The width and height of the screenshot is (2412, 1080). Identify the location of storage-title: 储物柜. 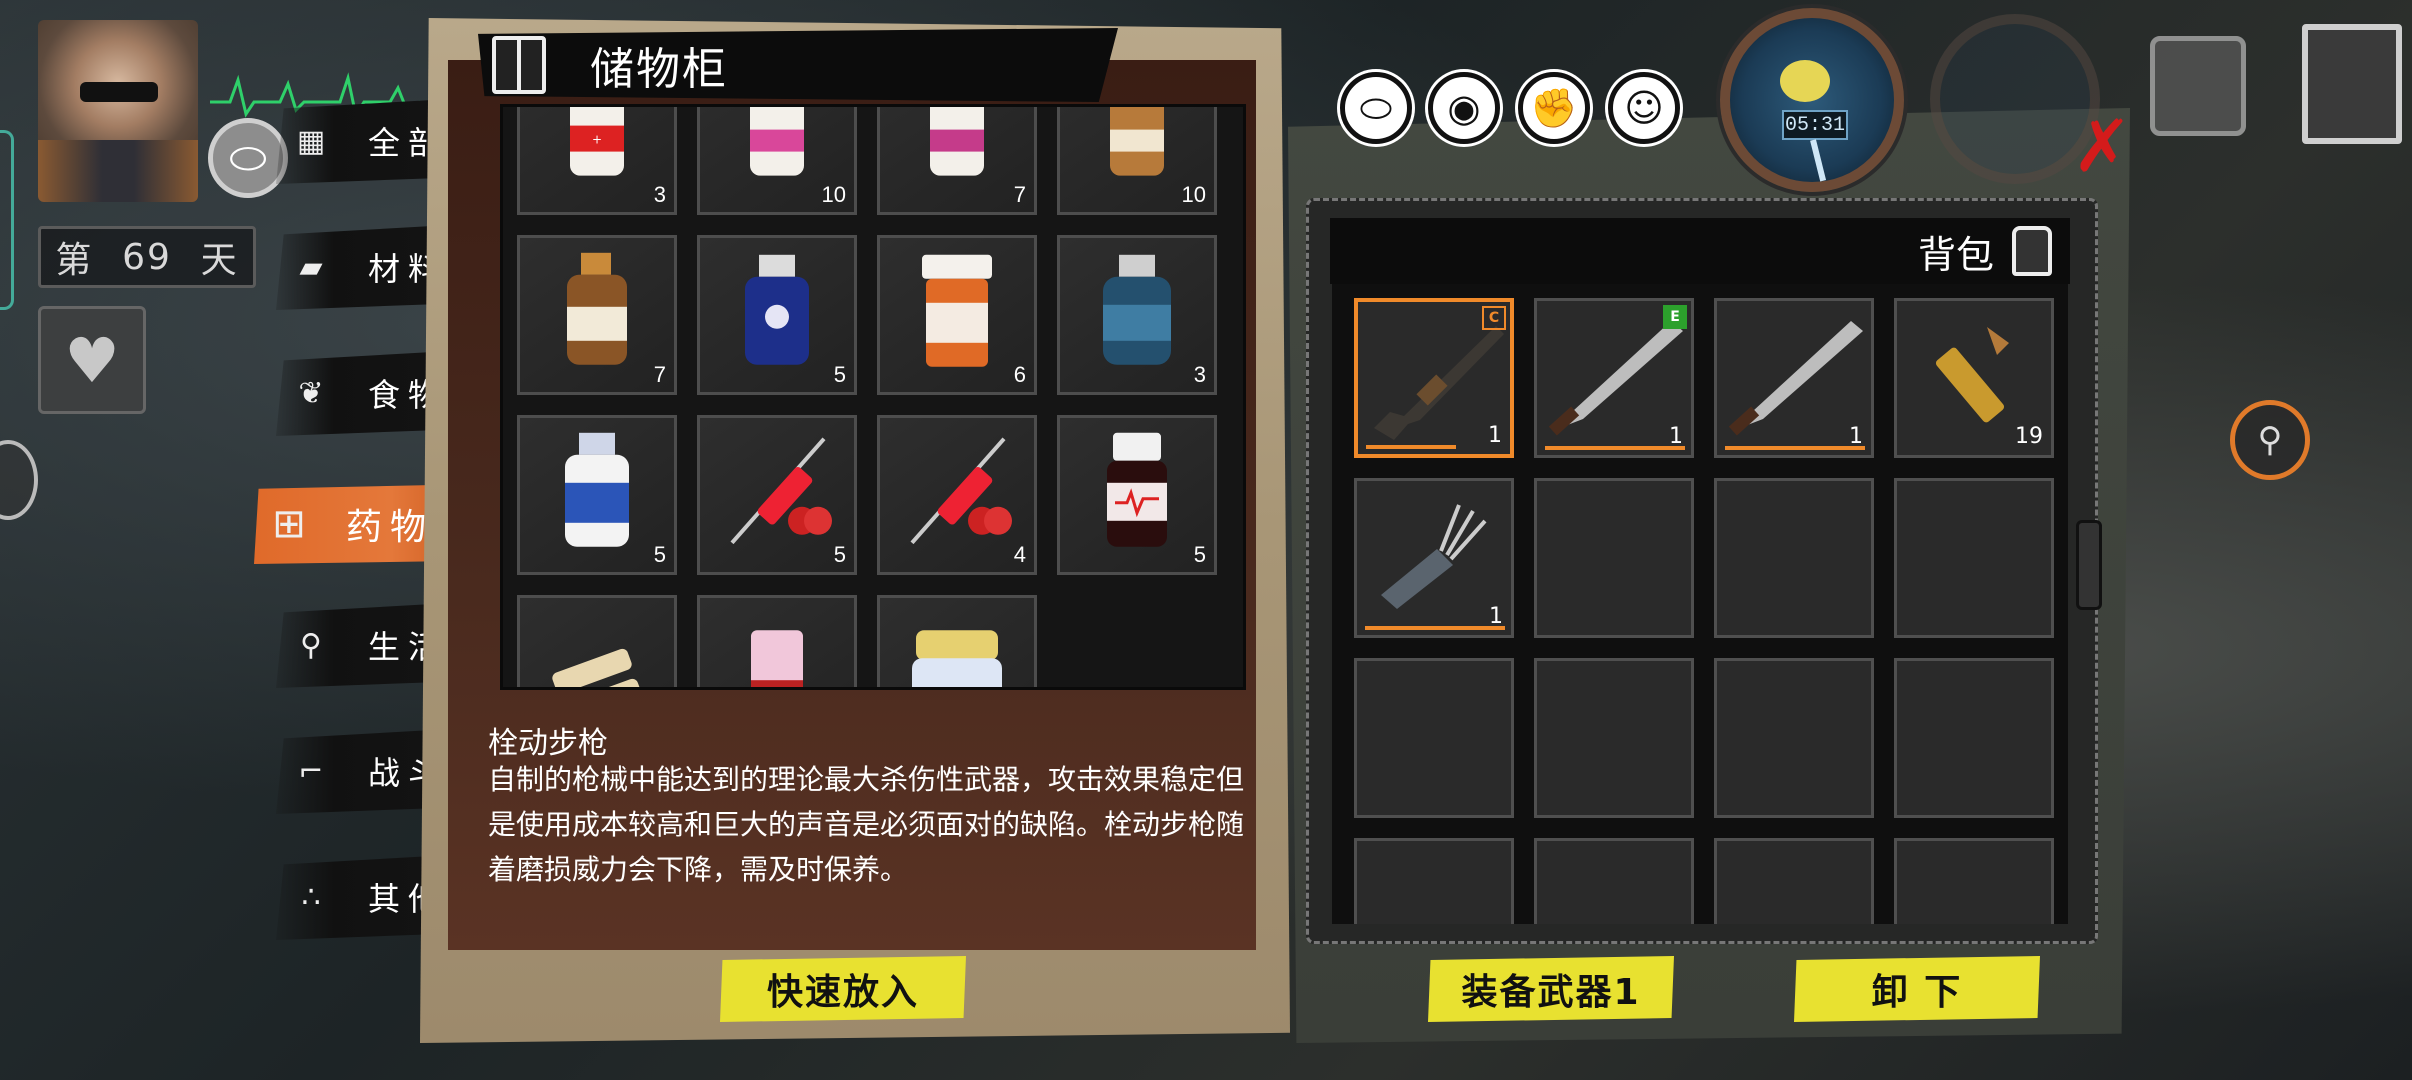
(659, 69).